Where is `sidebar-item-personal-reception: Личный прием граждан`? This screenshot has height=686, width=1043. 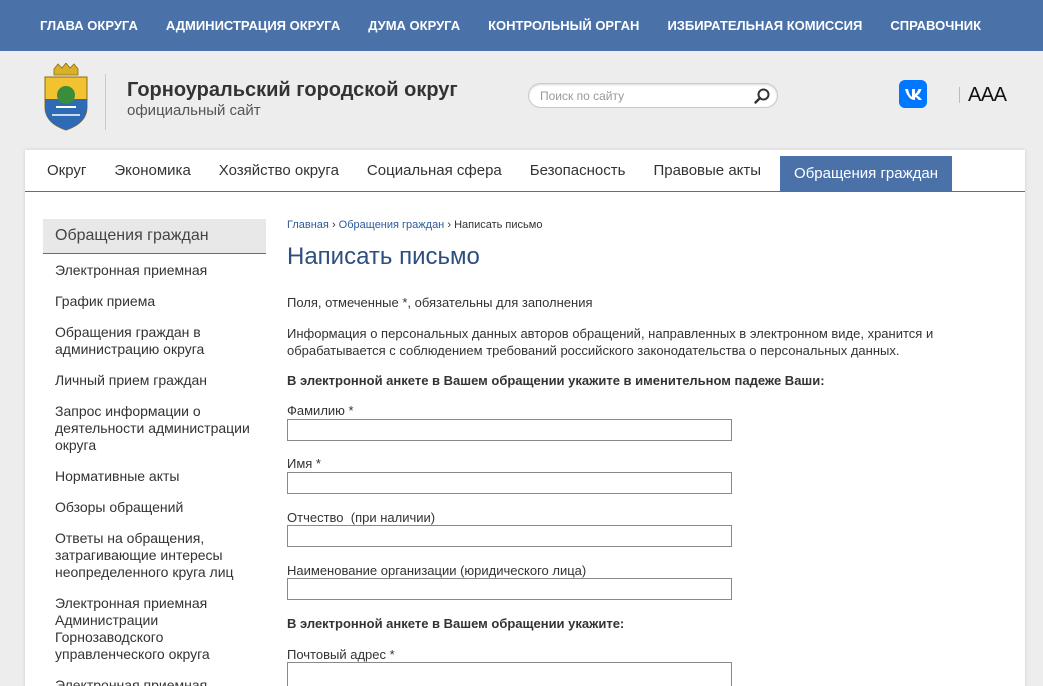 sidebar-item-personal-reception: Личный прием граждан is located at coordinates (160, 380).